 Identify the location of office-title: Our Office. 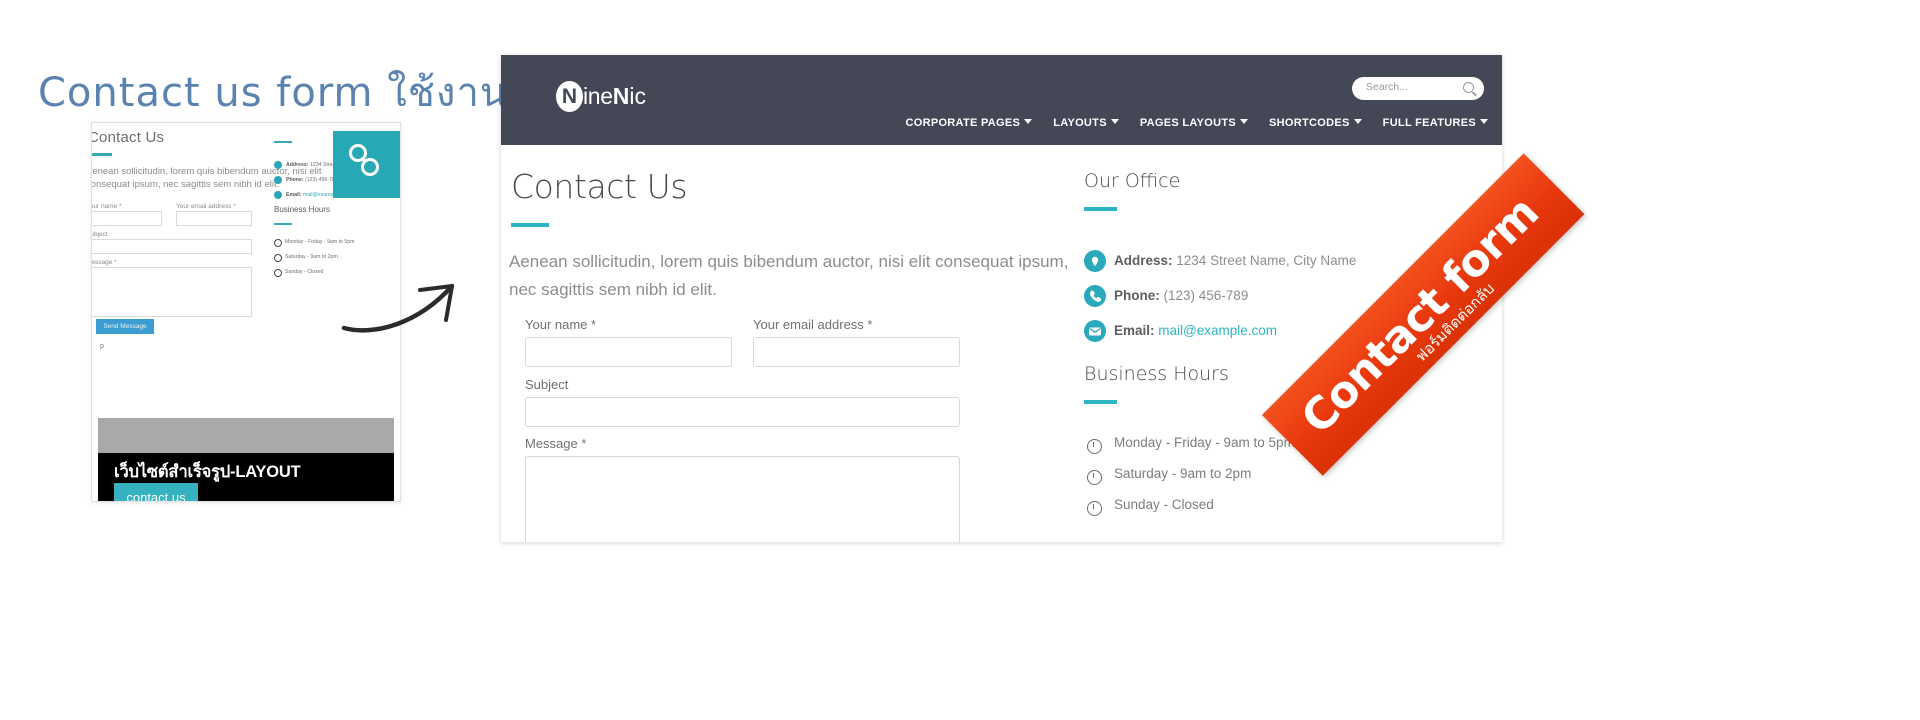
(1132, 181).